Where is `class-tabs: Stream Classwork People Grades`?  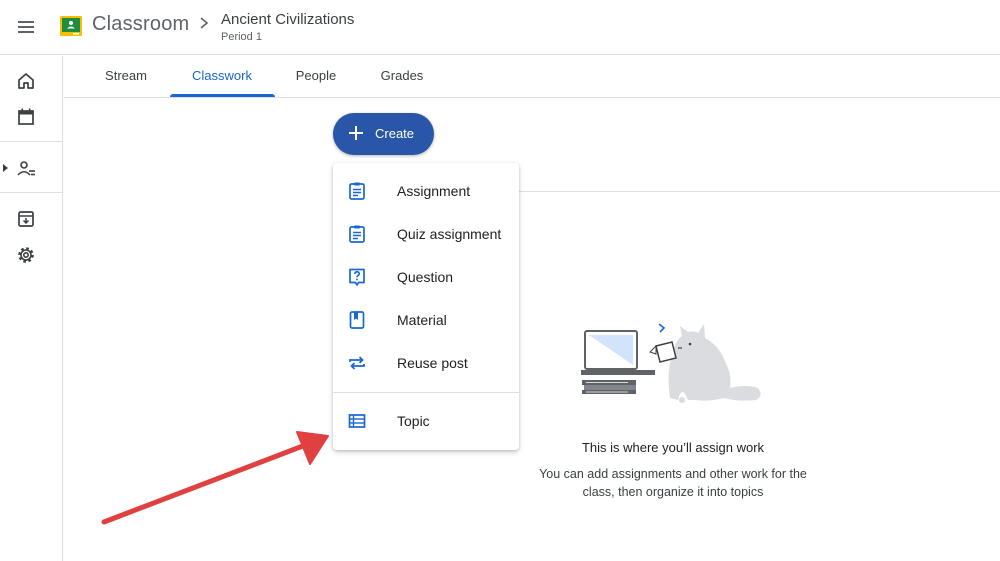 class-tabs: Stream Classwork People Grades is located at coordinates (532, 77).